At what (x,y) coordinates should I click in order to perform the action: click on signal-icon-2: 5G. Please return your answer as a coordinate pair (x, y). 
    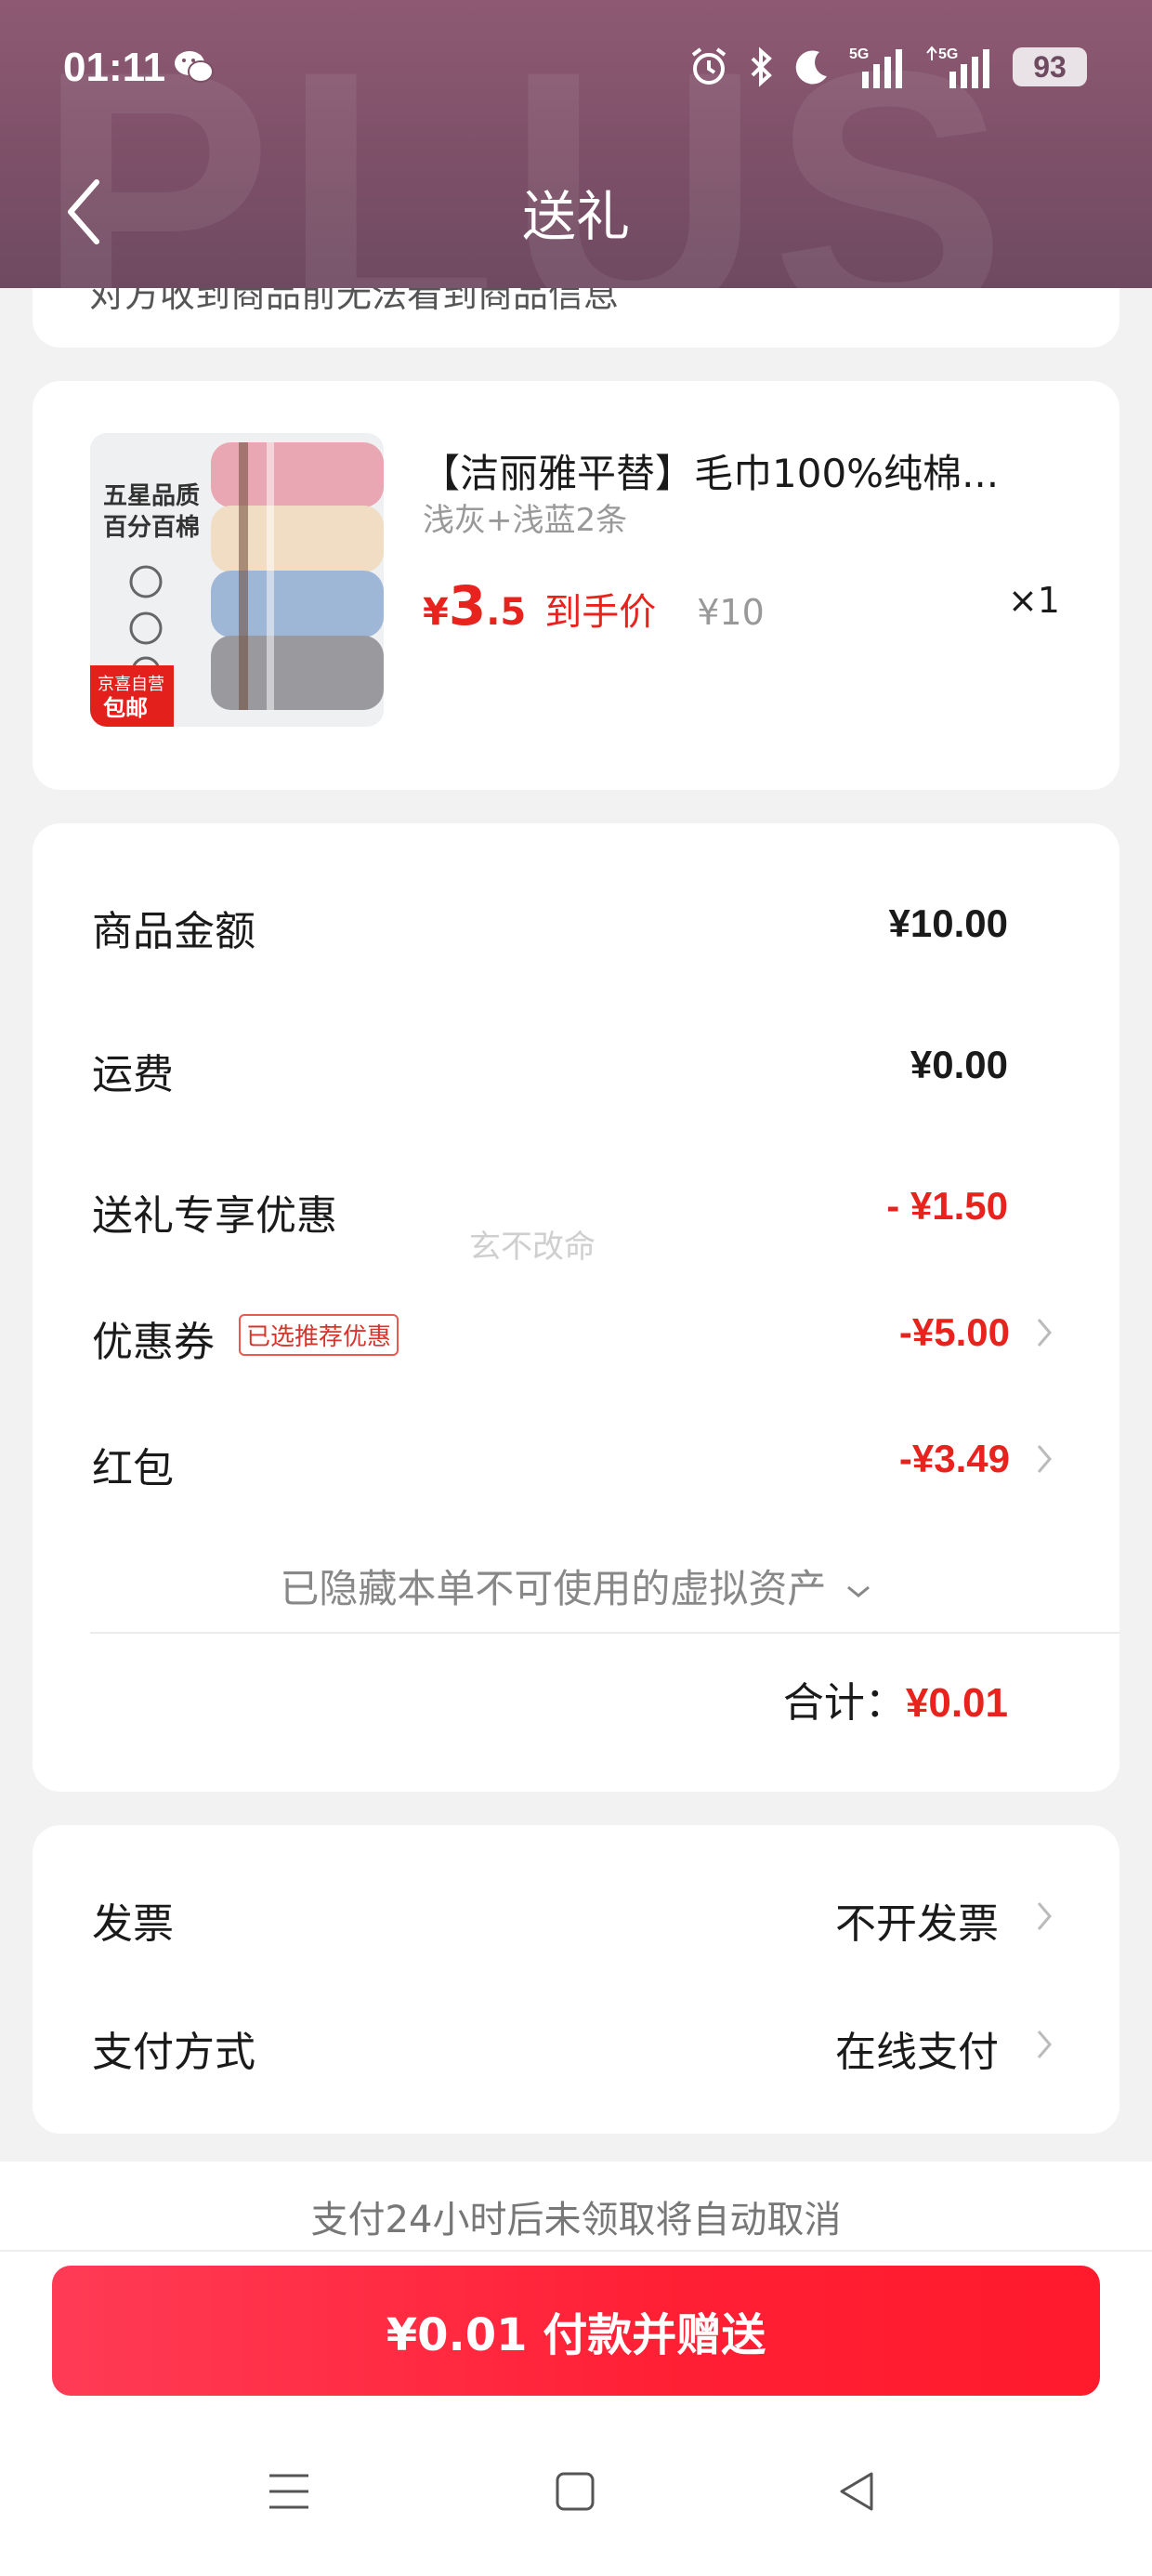
    Looking at the image, I should click on (957, 67).